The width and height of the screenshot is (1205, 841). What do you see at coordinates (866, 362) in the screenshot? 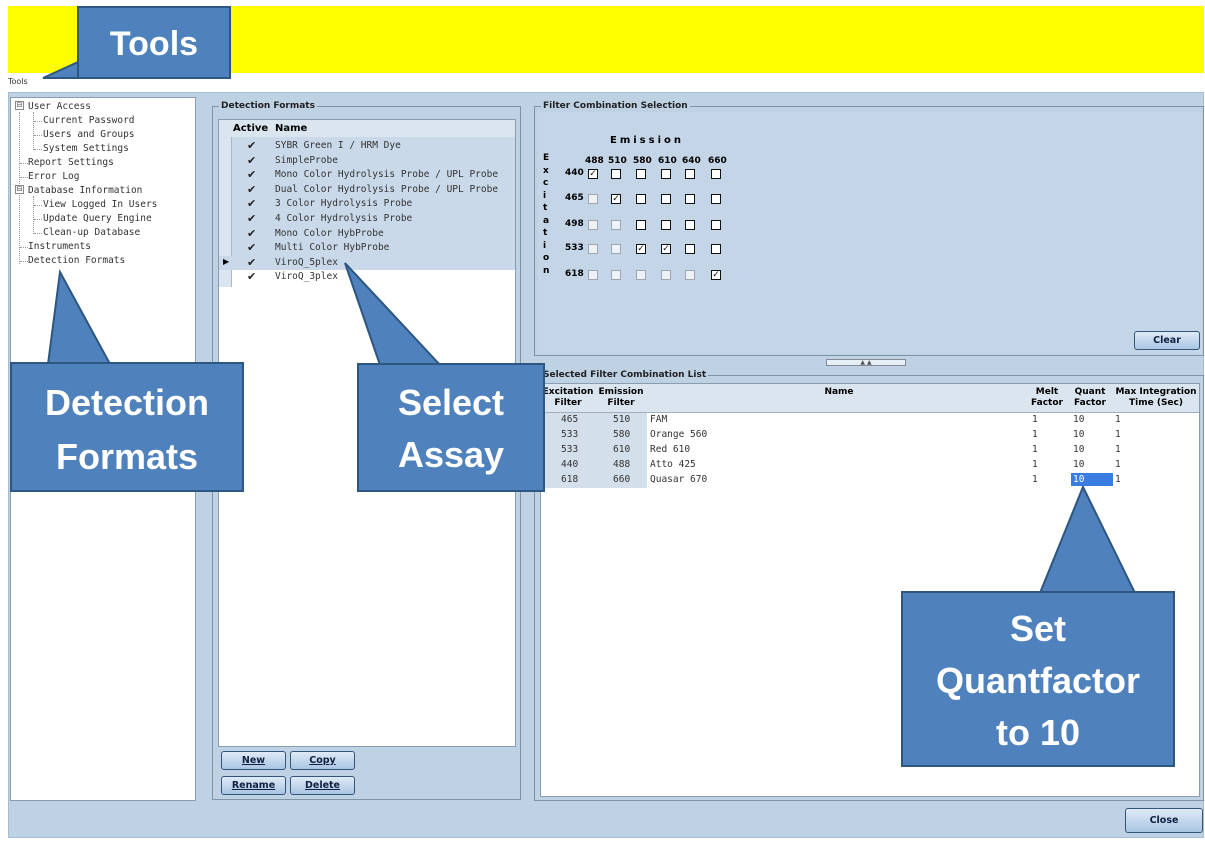
I see `splitter-handle: ▲ ▲` at bounding box center [866, 362].